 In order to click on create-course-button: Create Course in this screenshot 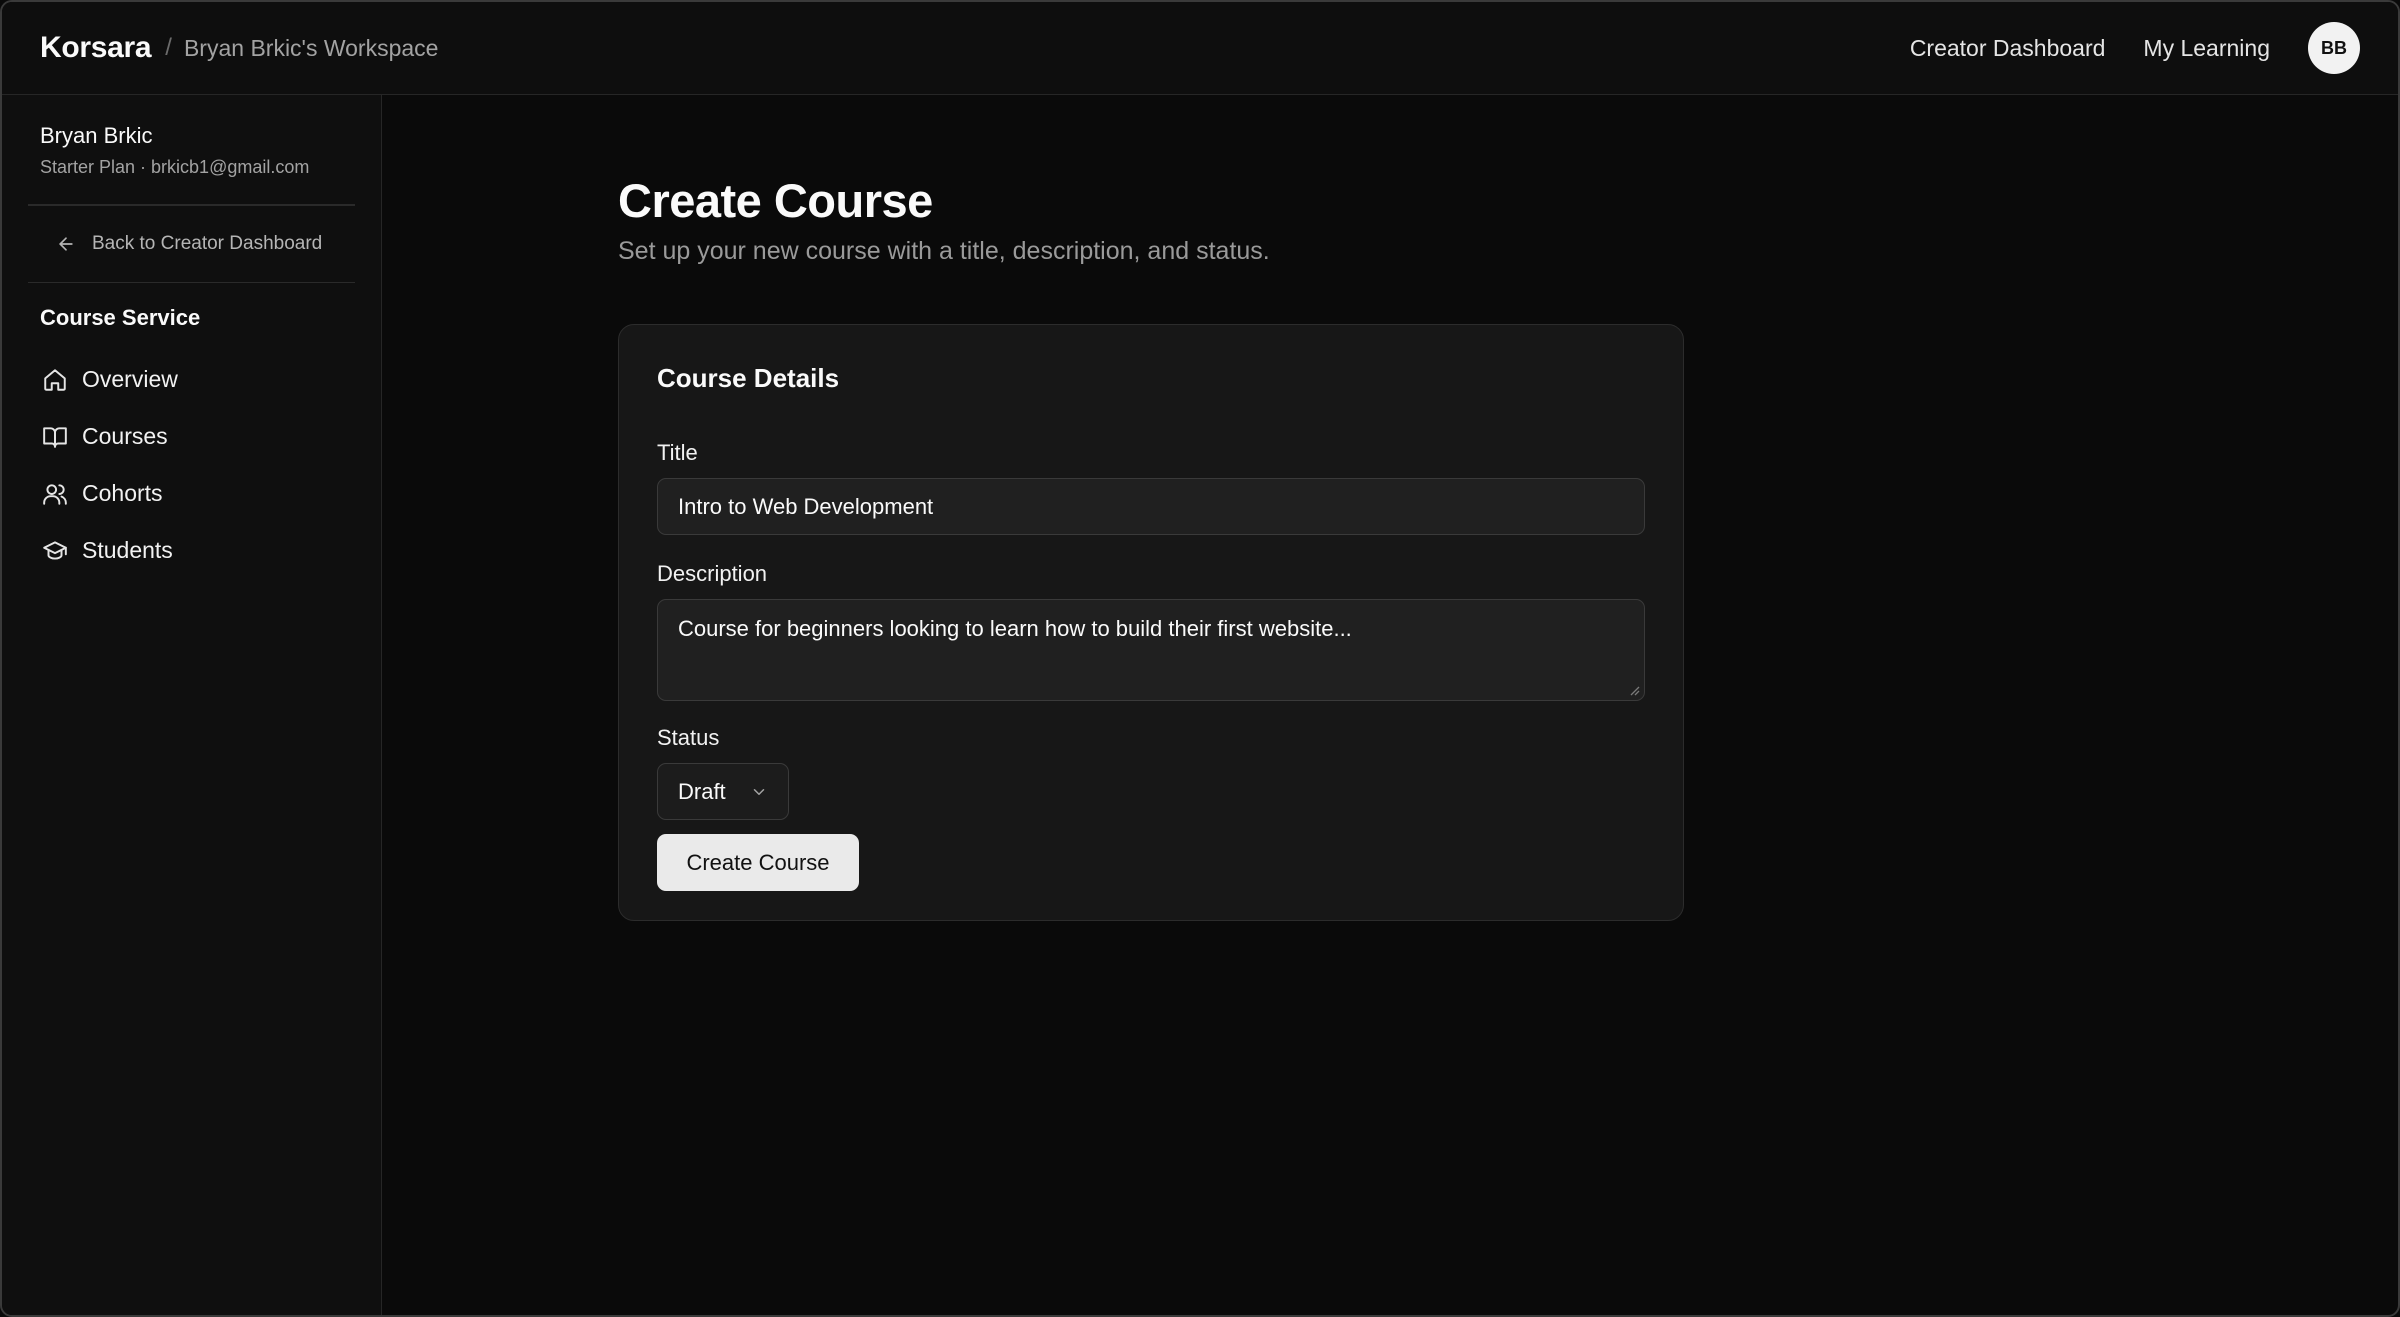, I will do `click(758, 862)`.